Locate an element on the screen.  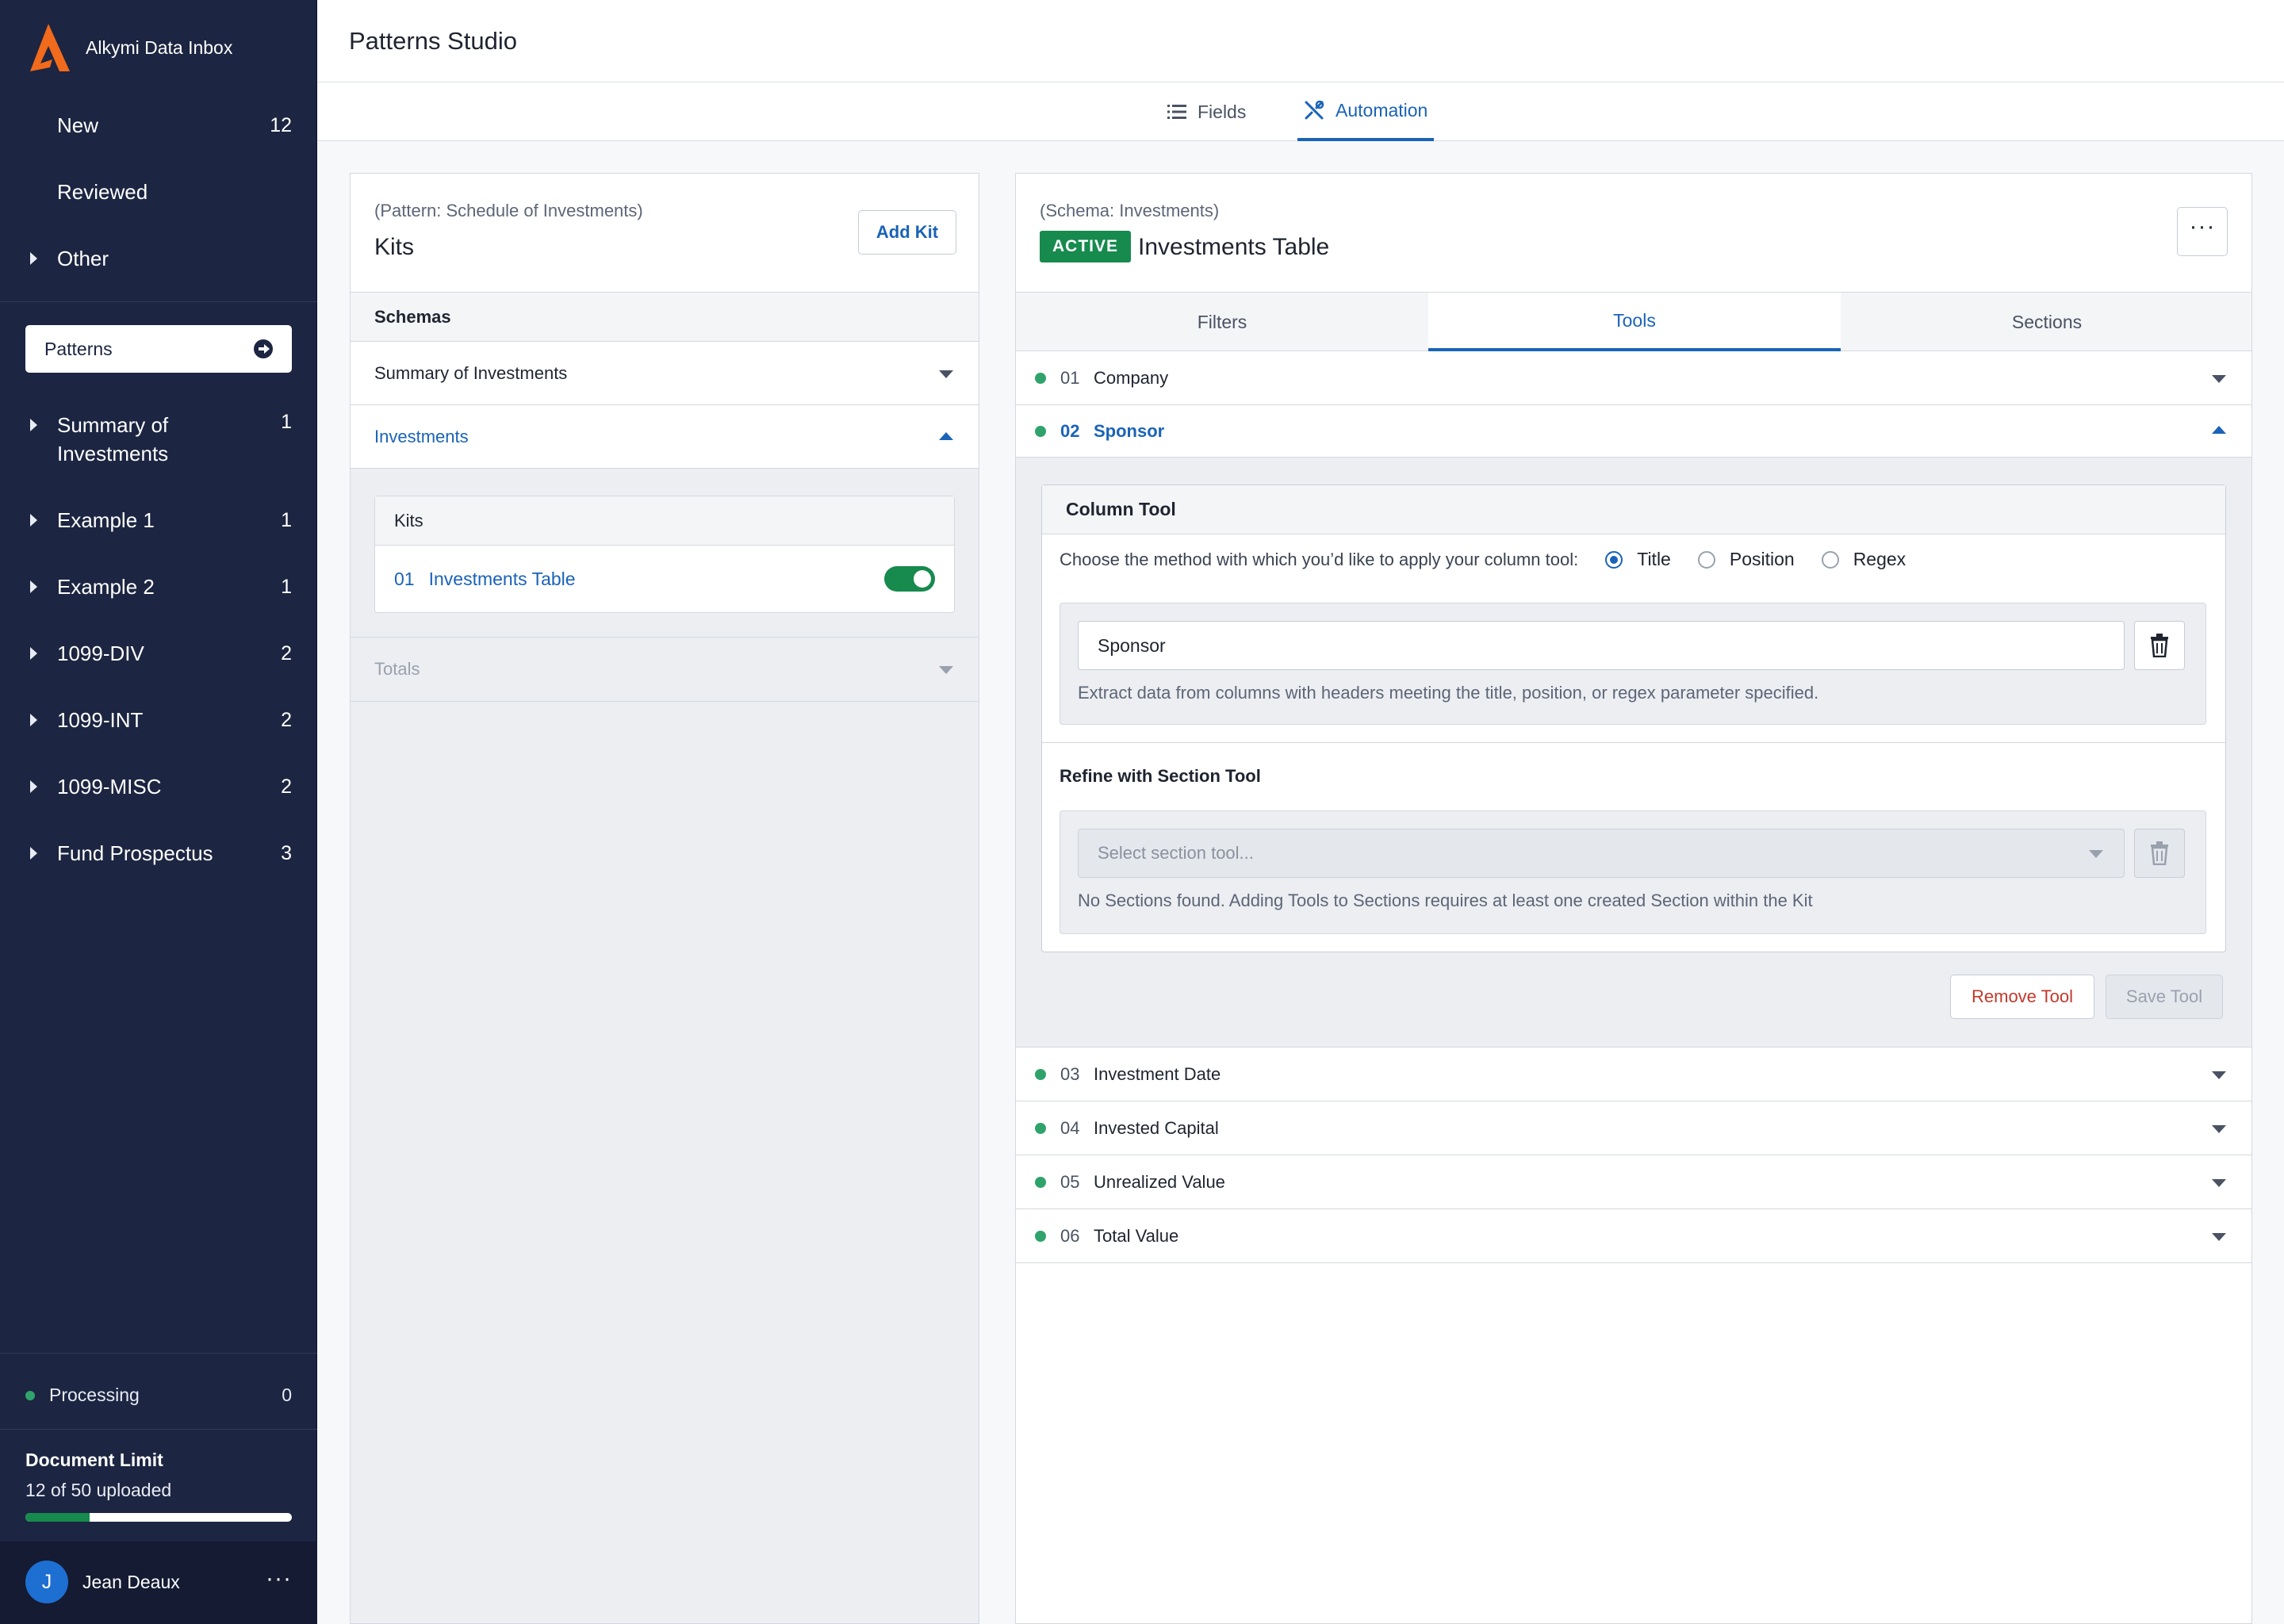
avatar: J is located at coordinates (46, 1582).